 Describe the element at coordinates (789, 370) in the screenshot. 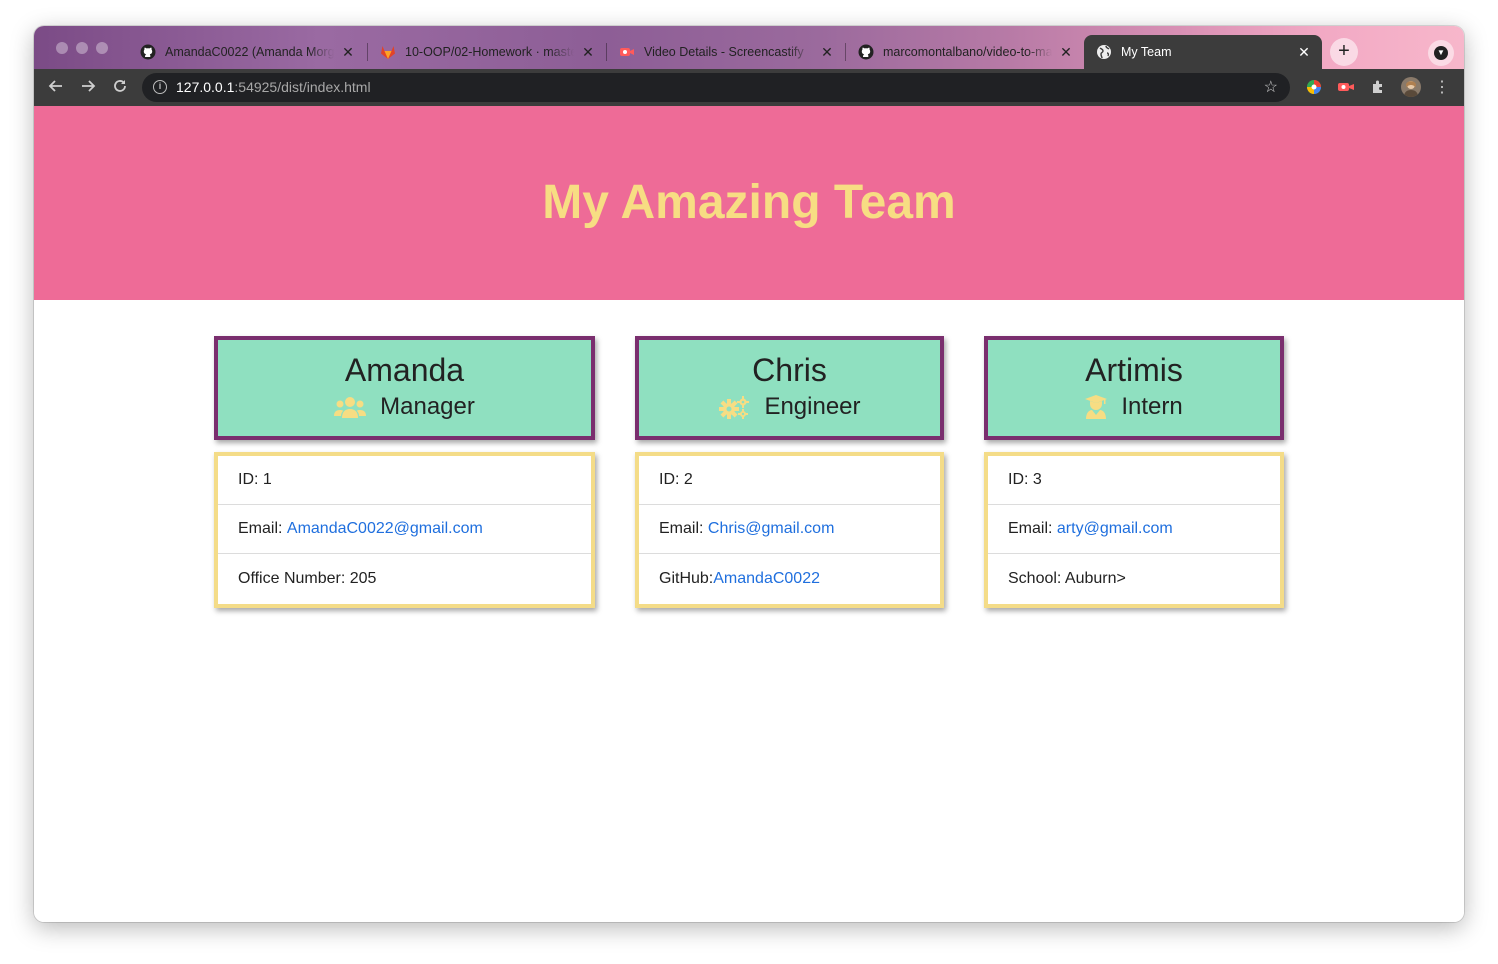

I see `employee-name: Chris` at that location.